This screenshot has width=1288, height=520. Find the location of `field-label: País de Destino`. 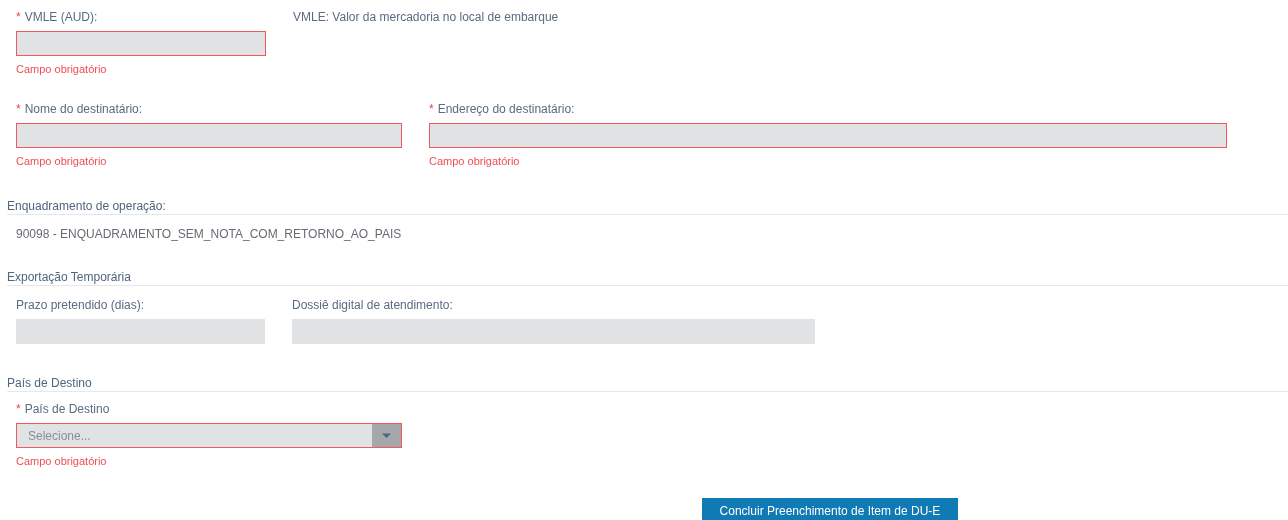

field-label: País de Destino is located at coordinates (67, 409).